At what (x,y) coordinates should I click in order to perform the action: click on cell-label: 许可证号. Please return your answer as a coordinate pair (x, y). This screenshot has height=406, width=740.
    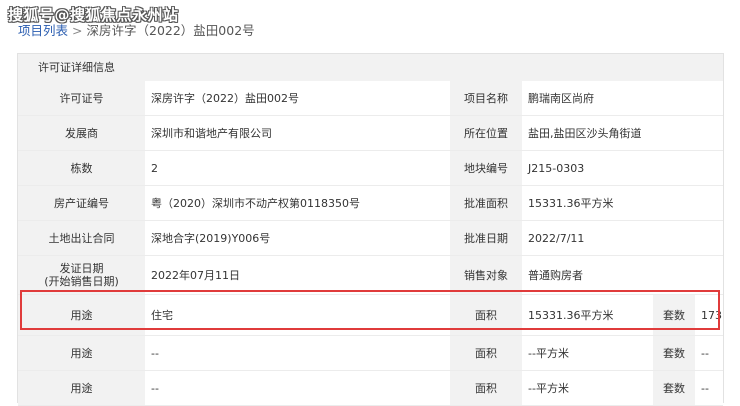
    Looking at the image, I should click on (81, 98).